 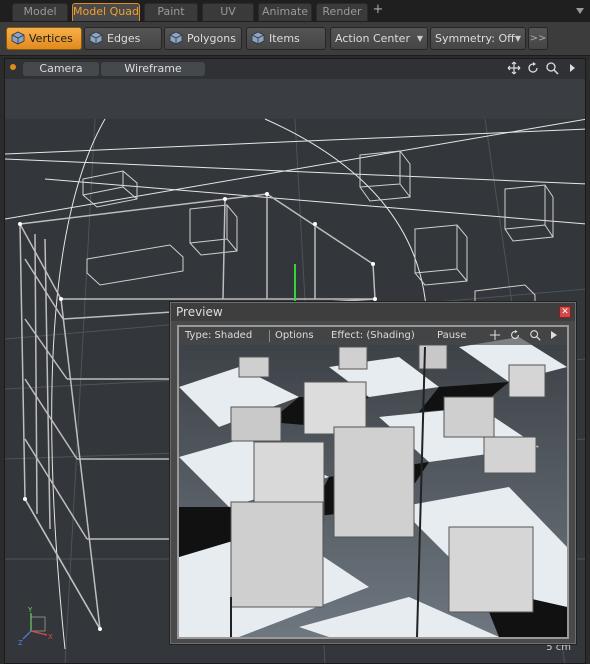 What do you see at coordinates (373, 312) in the screenshot?
I see `preview-title-bar: Preview ✕` at bounding box center [373, 312].